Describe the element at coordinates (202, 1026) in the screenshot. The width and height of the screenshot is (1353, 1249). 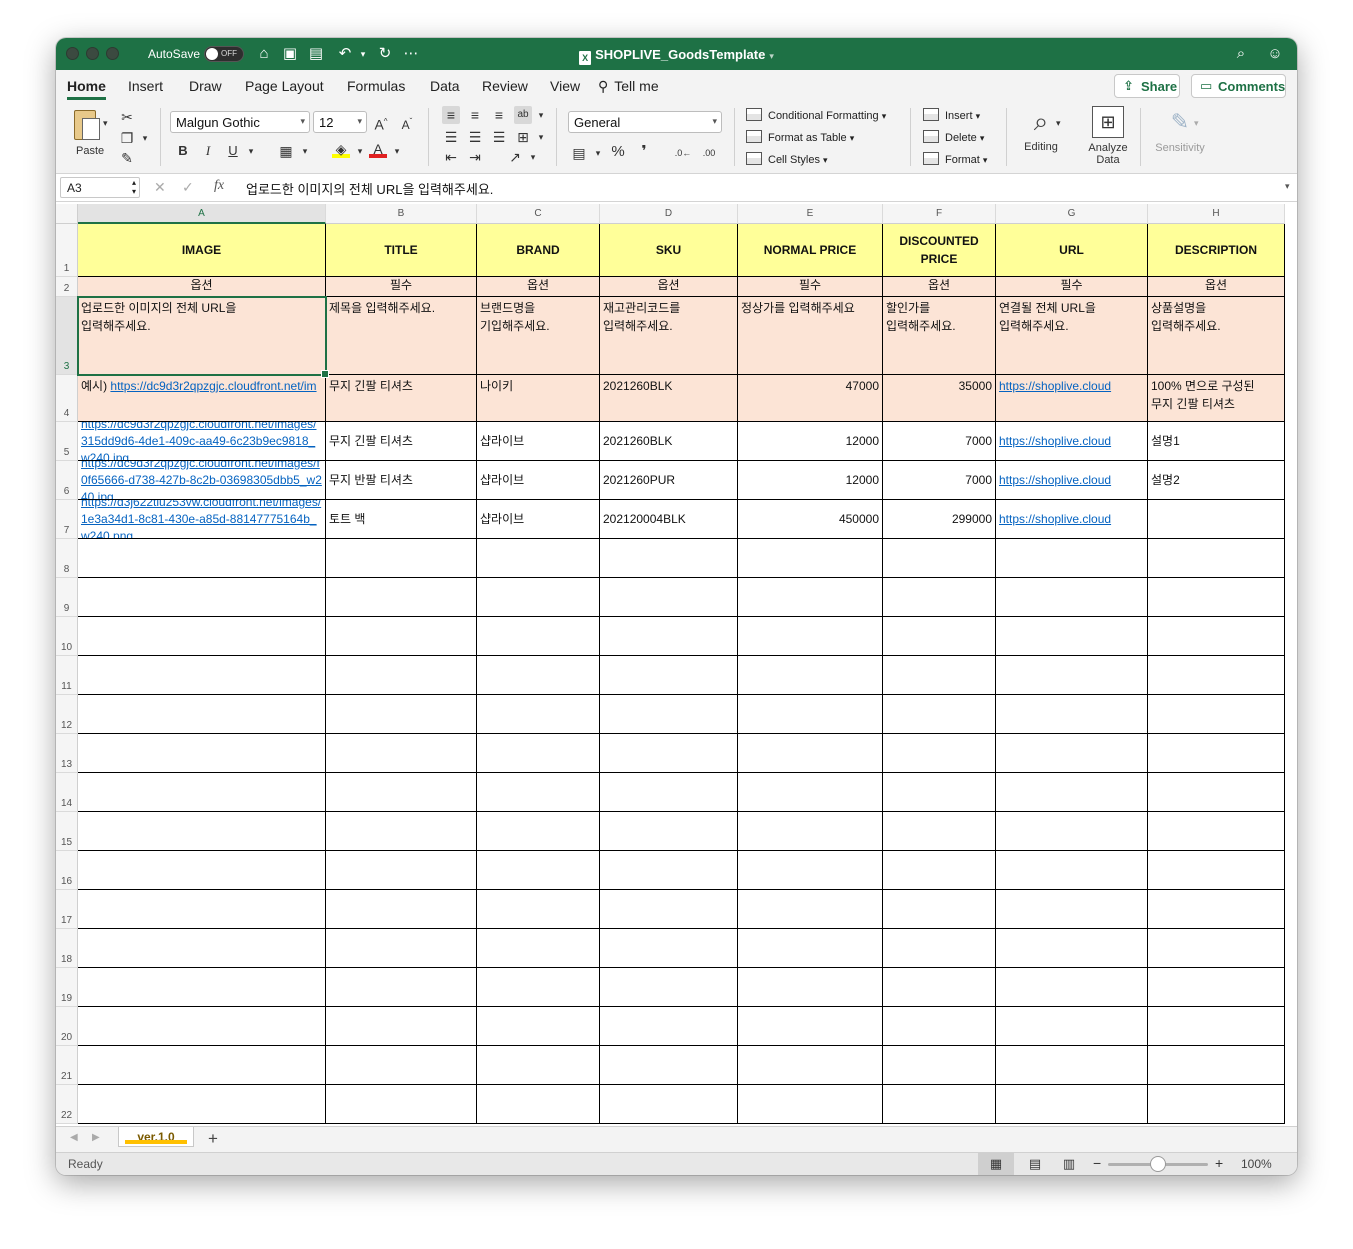
I see `cell-a20` at that location.